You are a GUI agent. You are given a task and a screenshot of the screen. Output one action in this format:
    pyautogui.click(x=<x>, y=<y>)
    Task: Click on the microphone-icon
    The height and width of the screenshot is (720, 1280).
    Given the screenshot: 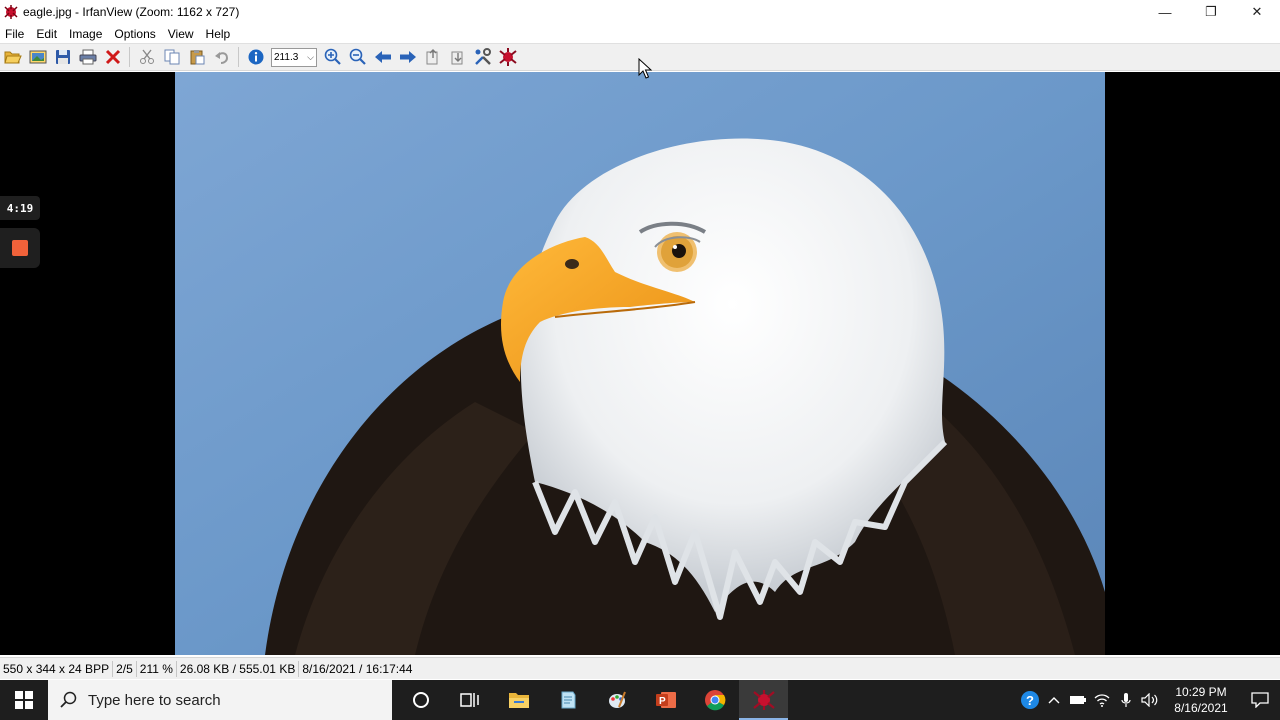 What is the action you would take?
    pyautogui.click(x=1126, y=700)
    